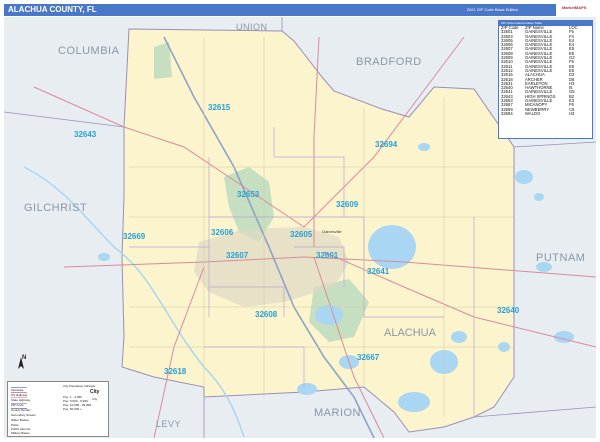 The image size is (600, 442). I want to click on zip-label-32618: 32618, so click(175, 371).